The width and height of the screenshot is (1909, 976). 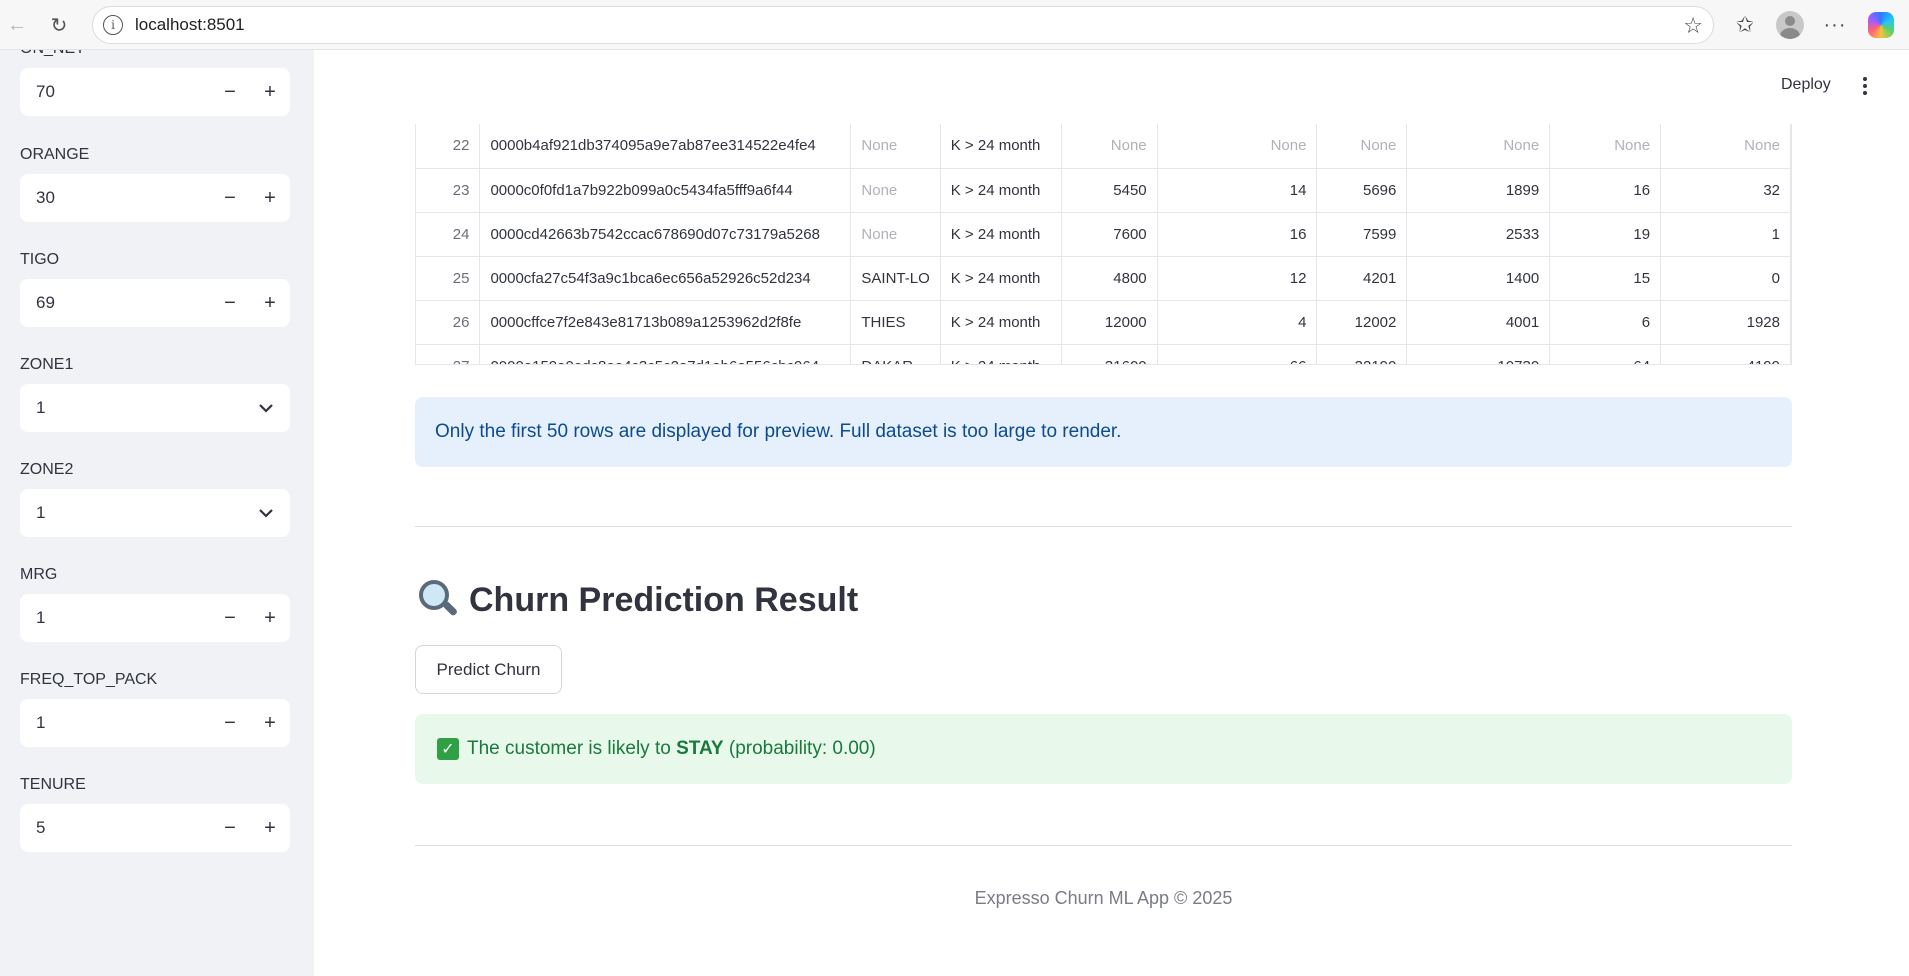 I want to click on mrg-input: 1 − +, so click(x=155, y=618).